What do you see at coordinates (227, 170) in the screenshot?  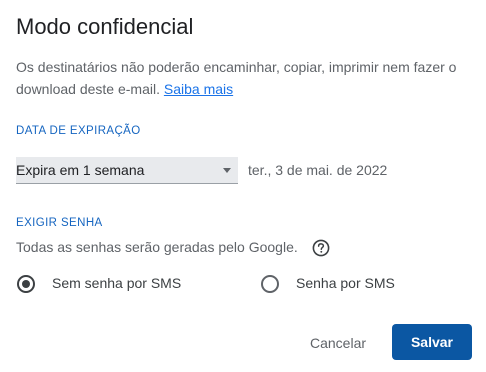 I see `dropdown-arrow-icon` at bounding box center [227, 170].